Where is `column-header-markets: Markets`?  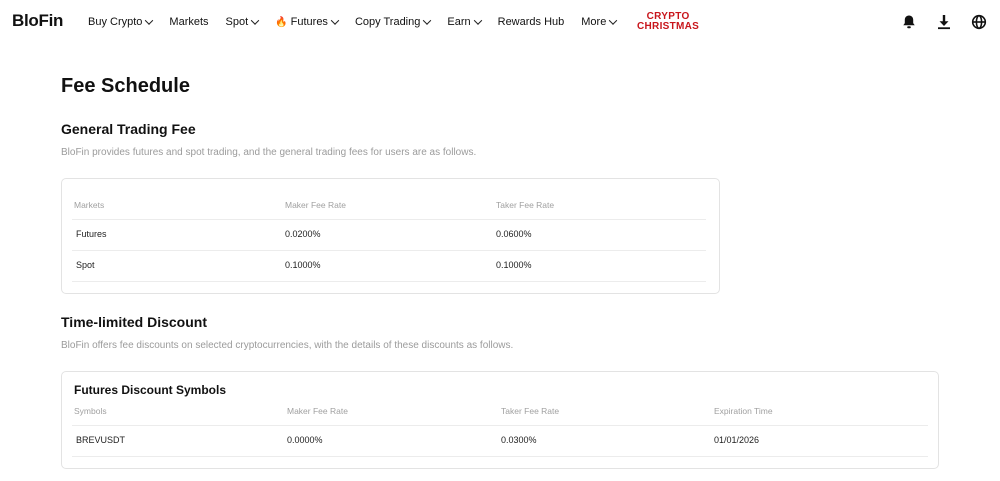
column-header-markets: Markets is located at coordinates (89, 205).